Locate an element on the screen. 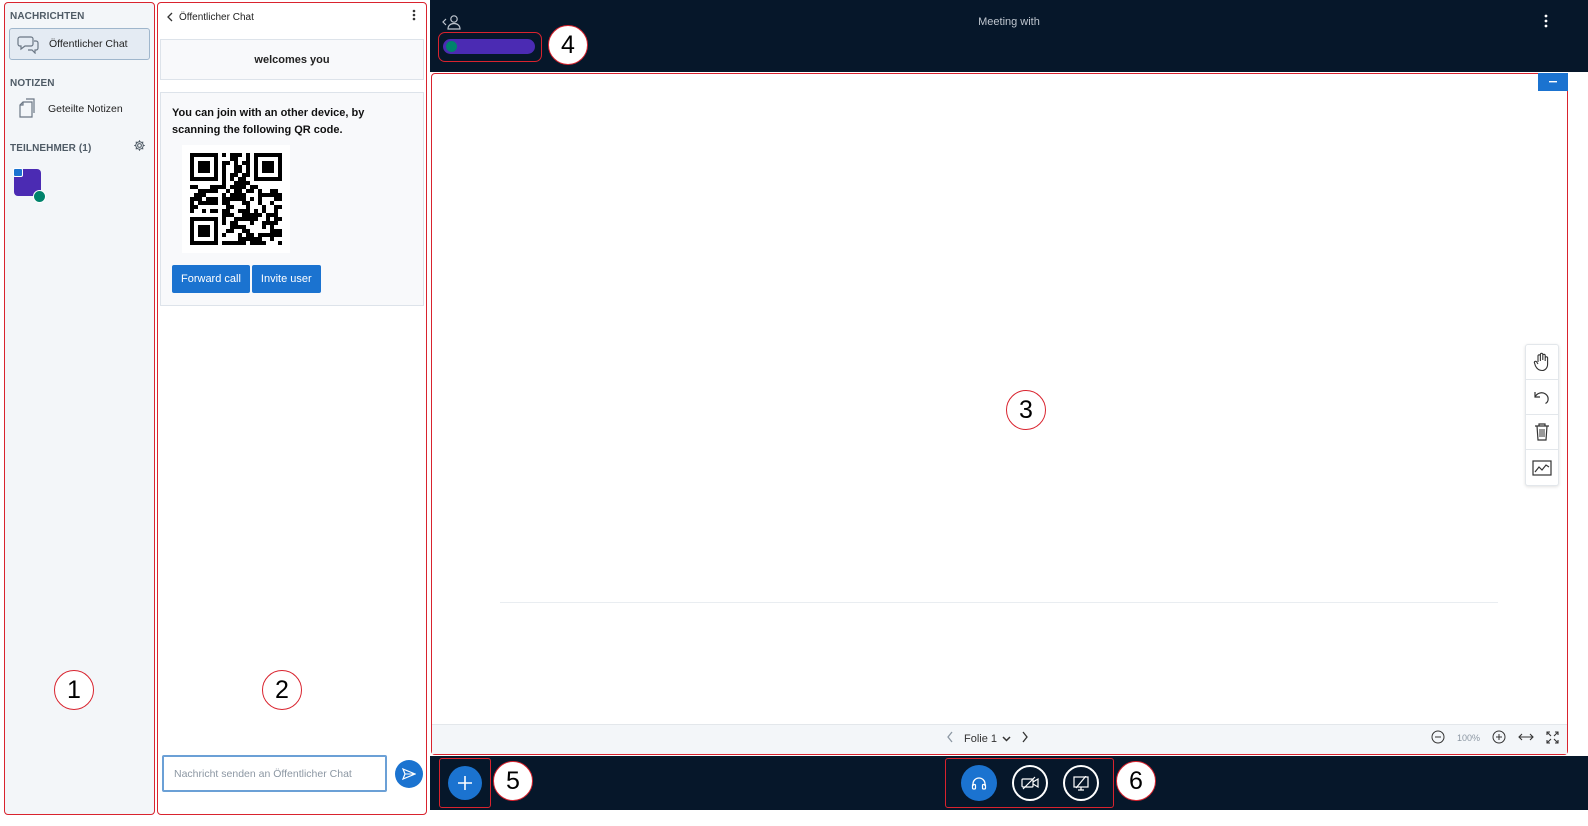  undo-tool is located at coordinates (1542, 397).